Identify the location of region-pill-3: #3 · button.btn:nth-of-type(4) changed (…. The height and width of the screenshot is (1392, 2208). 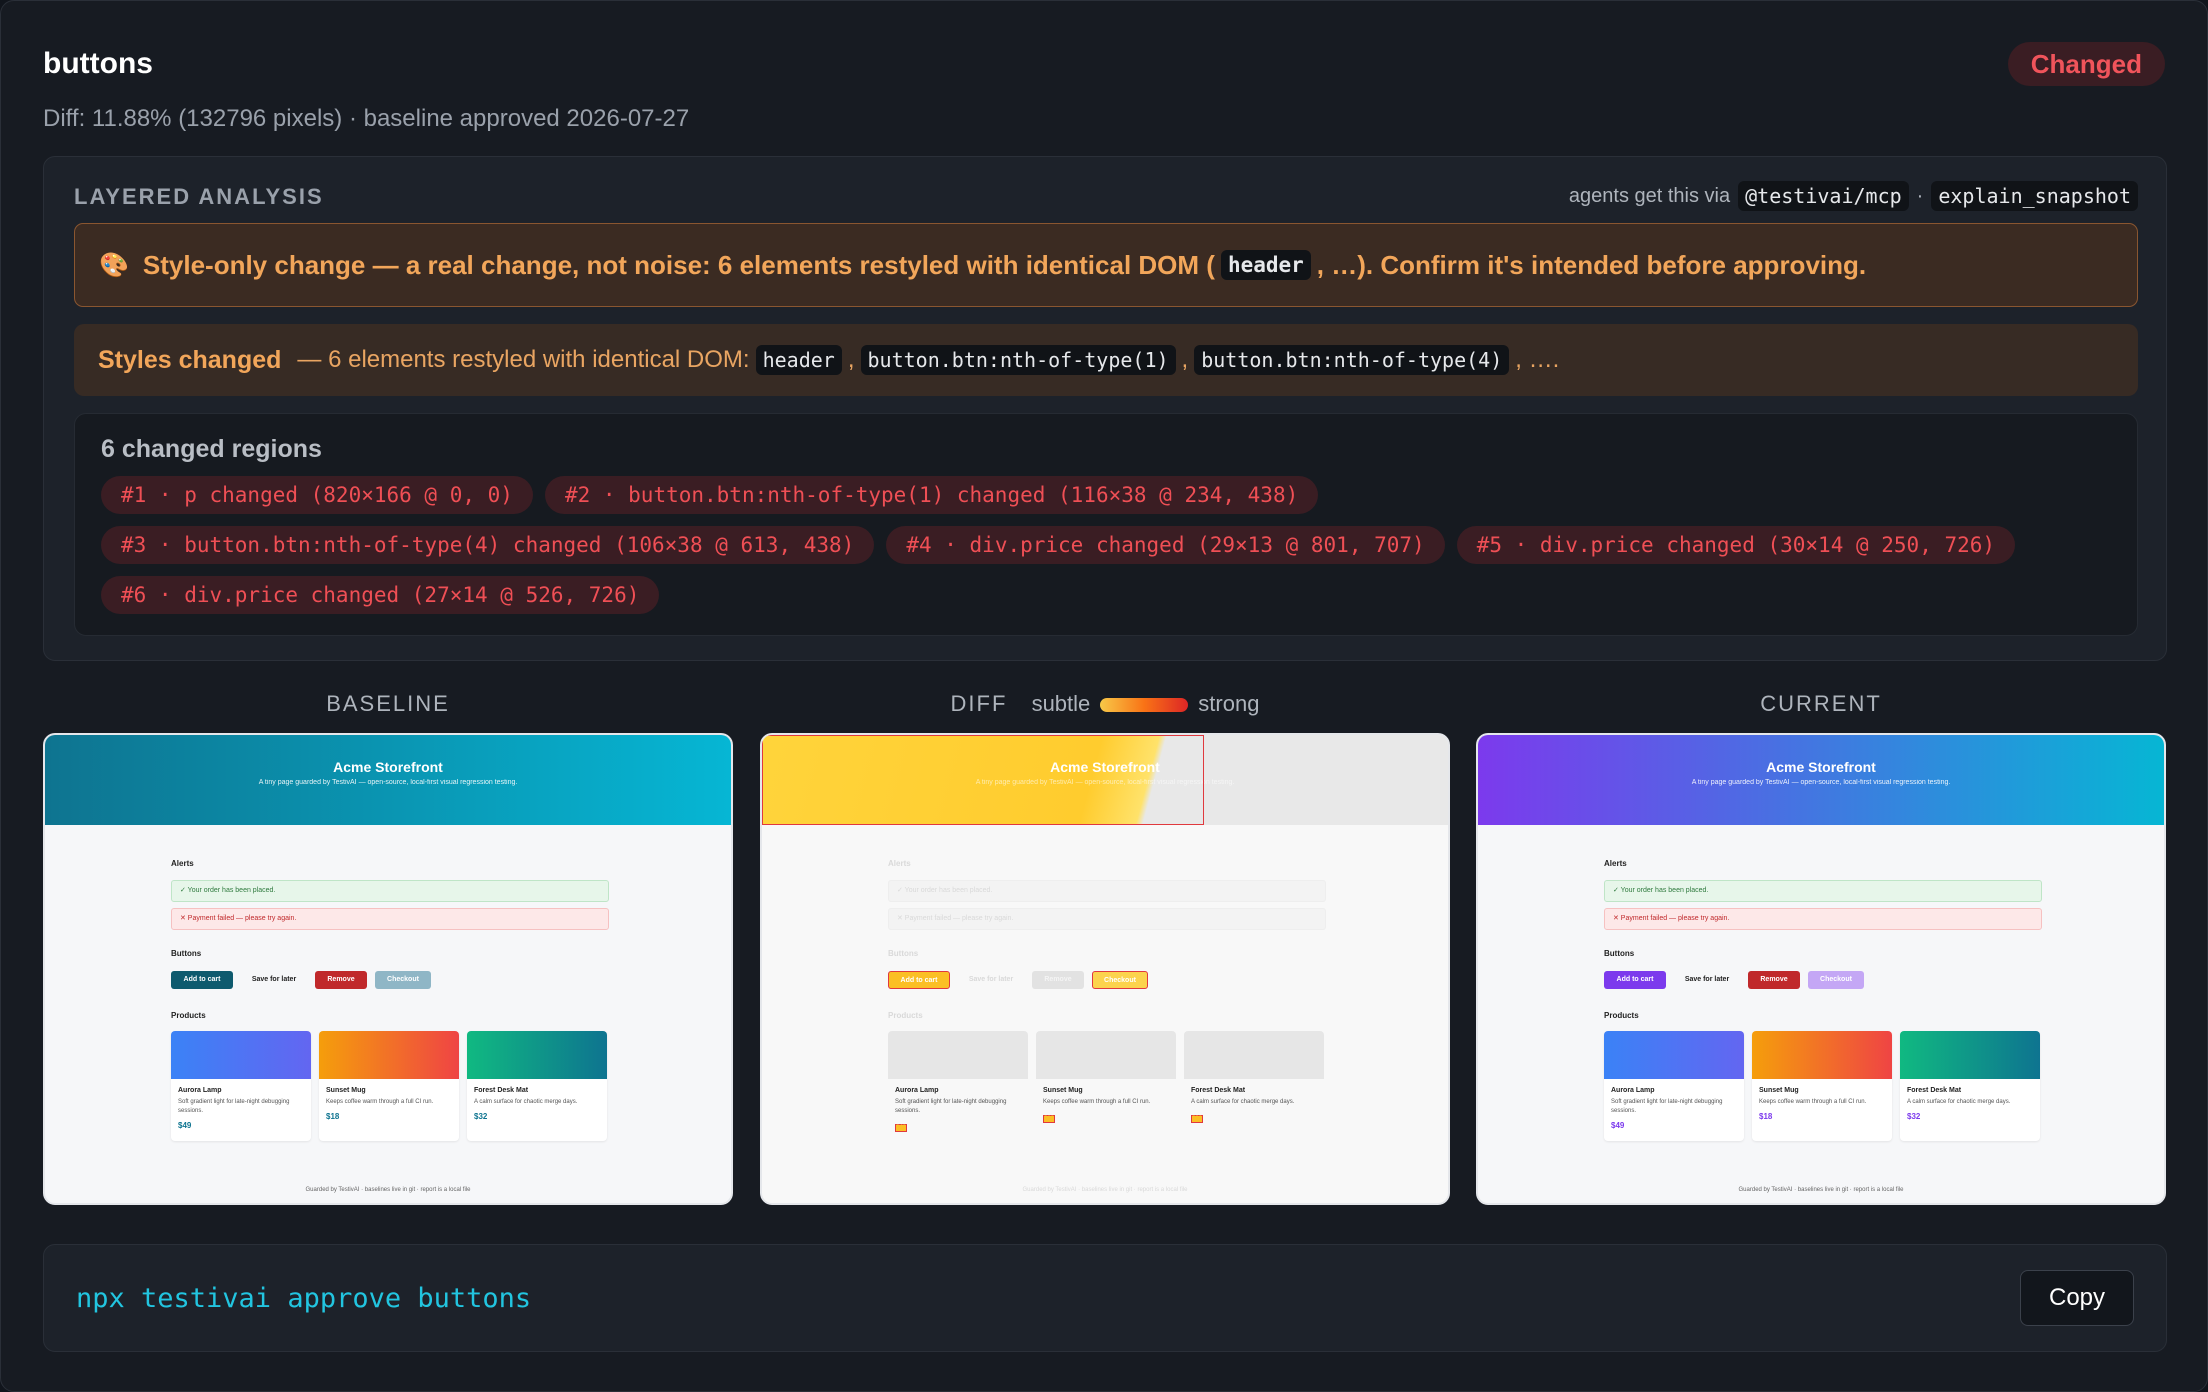
(488, 545).